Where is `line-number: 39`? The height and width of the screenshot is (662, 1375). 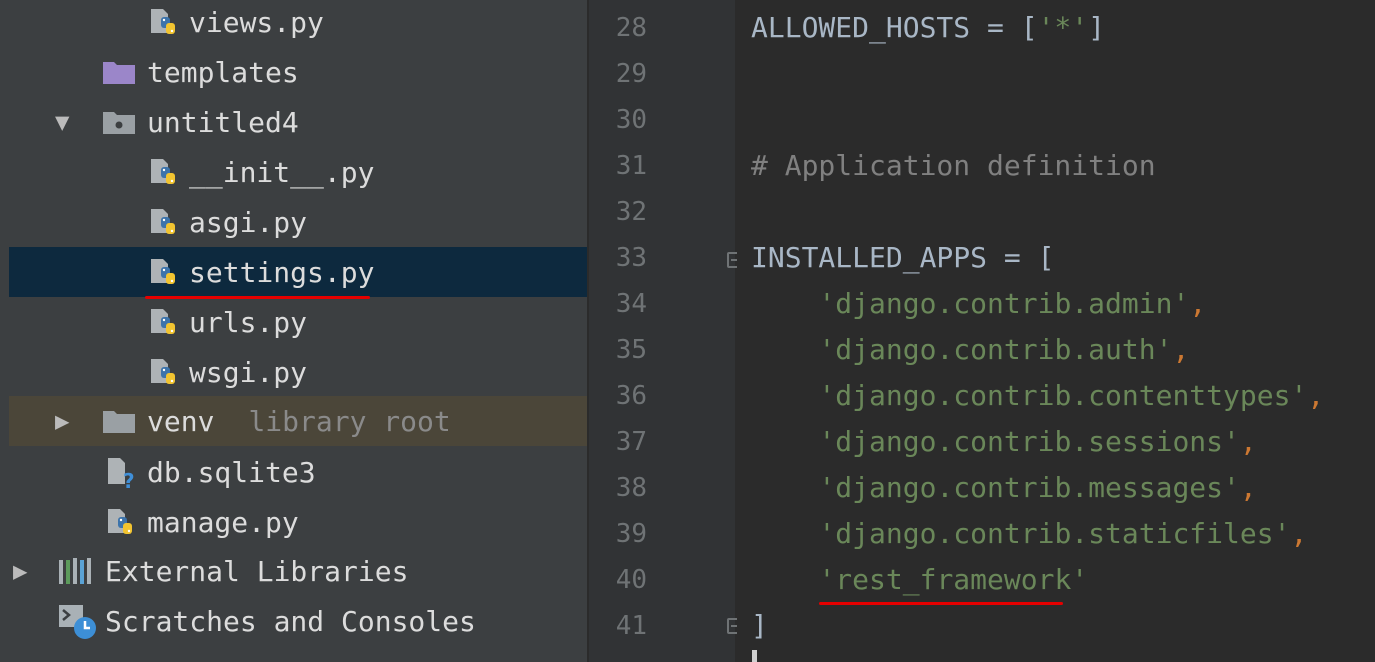 line-number: 39 is located at coordinates (631, 534).